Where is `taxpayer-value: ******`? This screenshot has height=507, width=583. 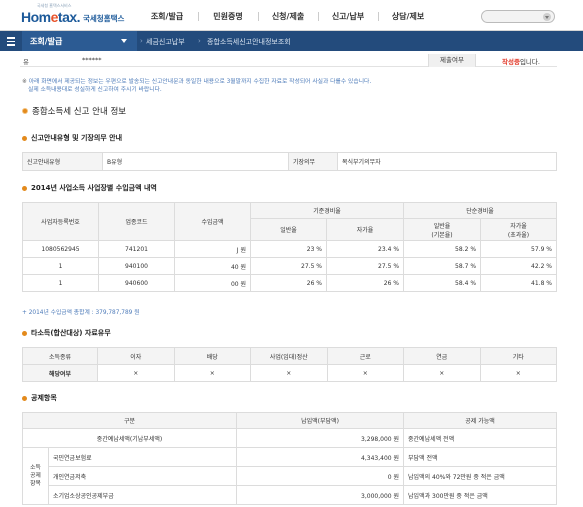 taxpayer-value: ****** is located at coordinates (92, 60).